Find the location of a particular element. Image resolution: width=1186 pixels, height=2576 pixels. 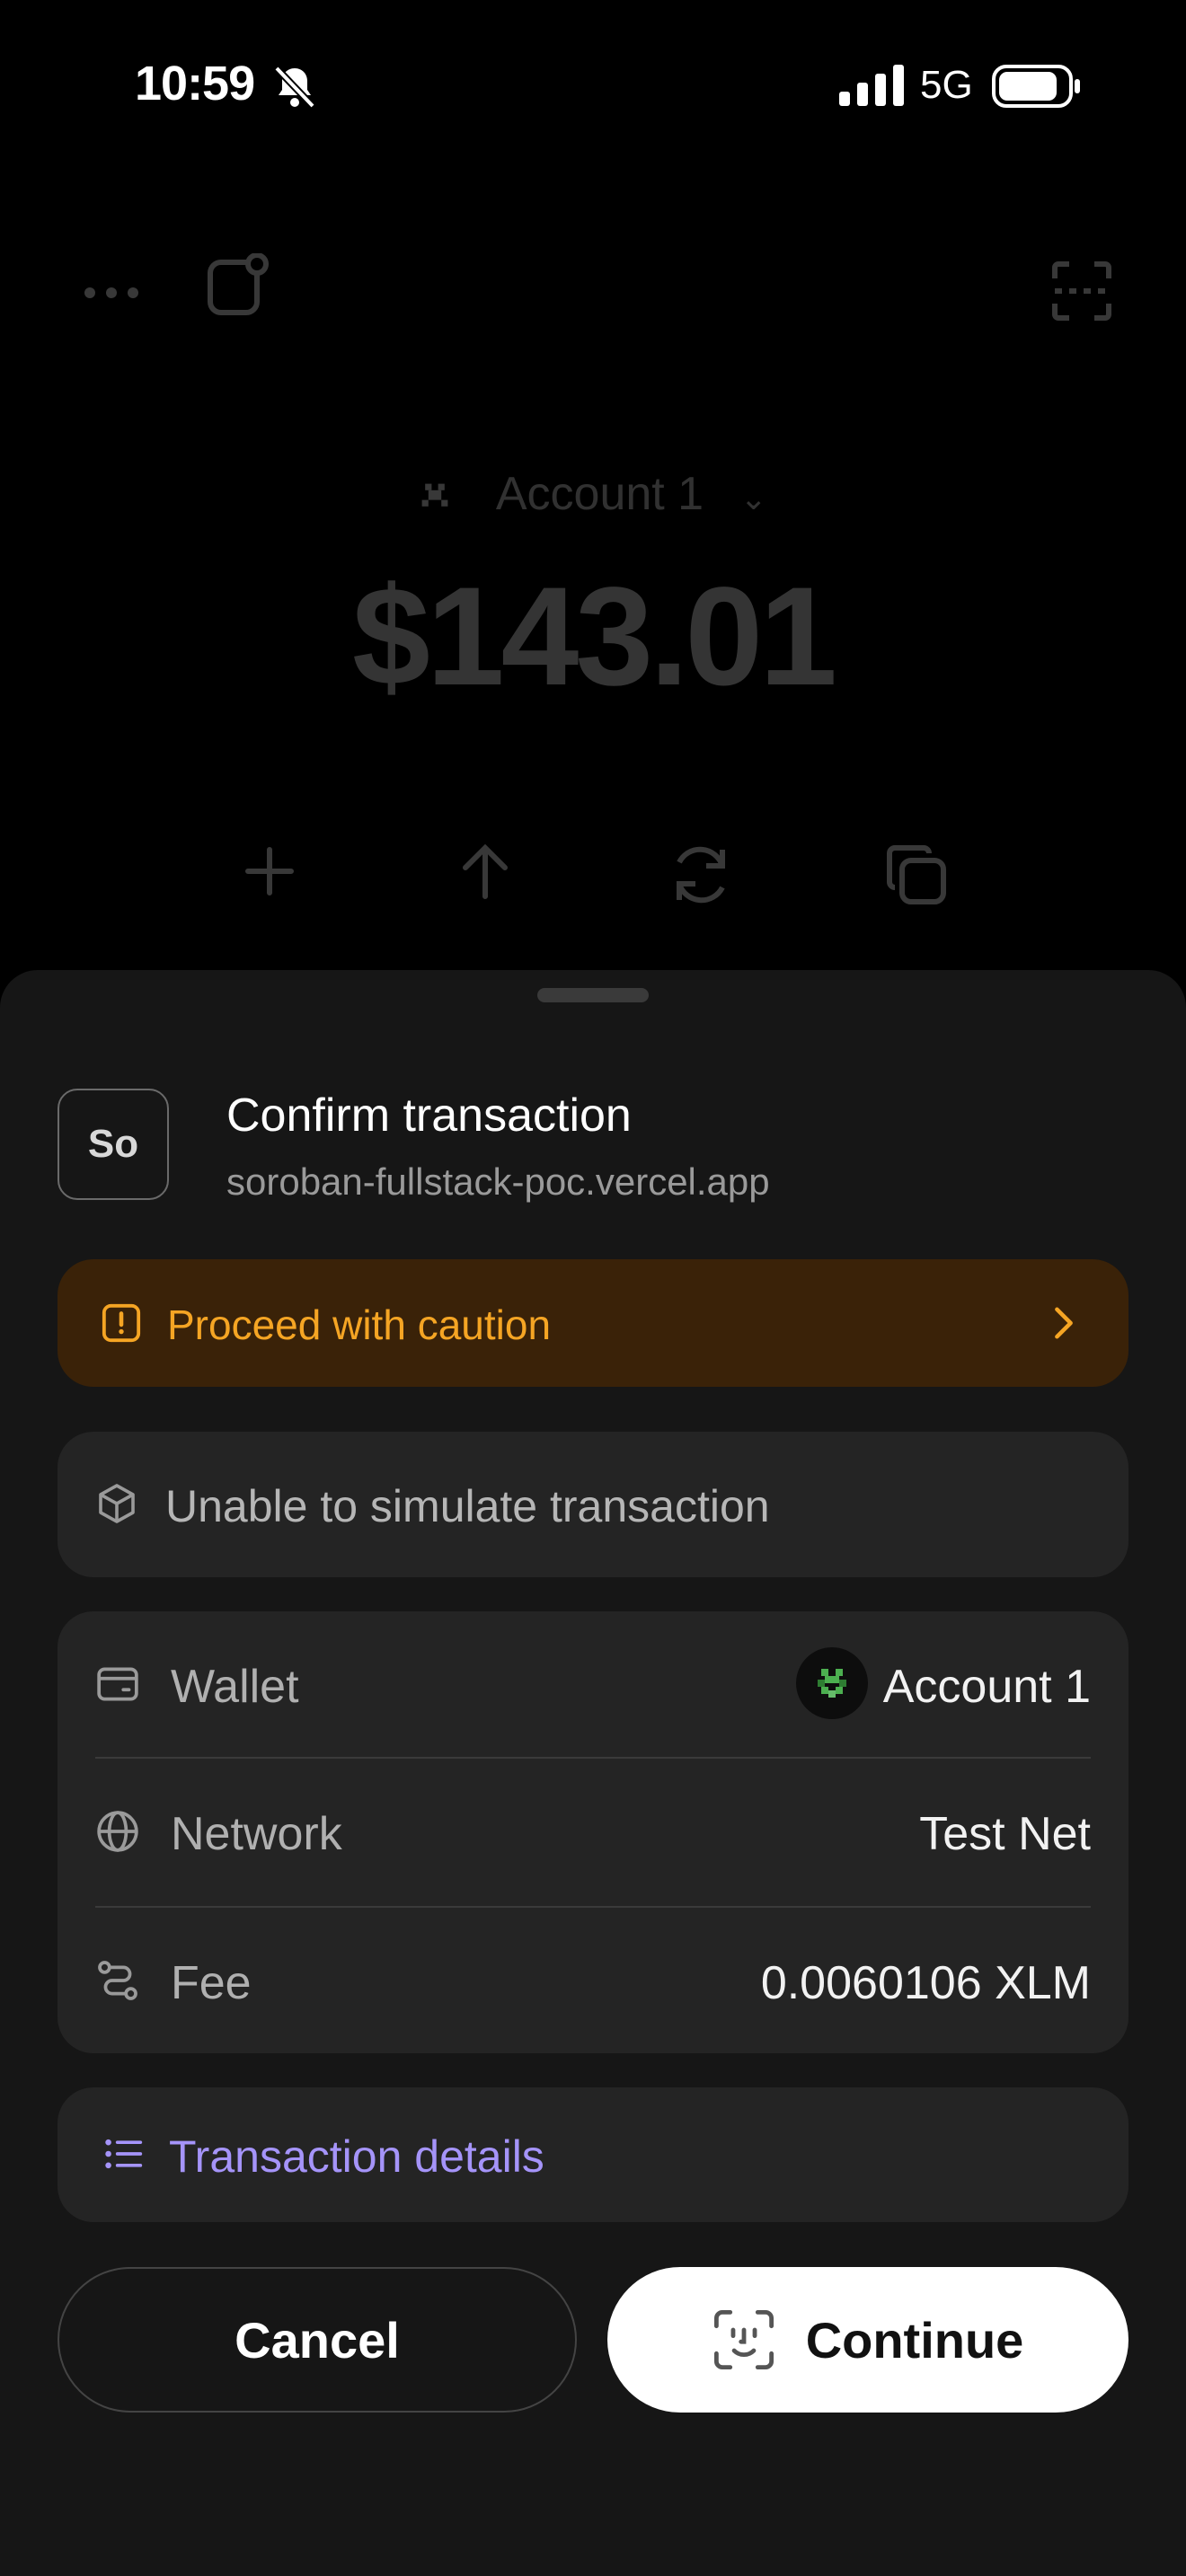

fee-row: Fee 0.0060106 XLM is located at coordinates (593, 1981).